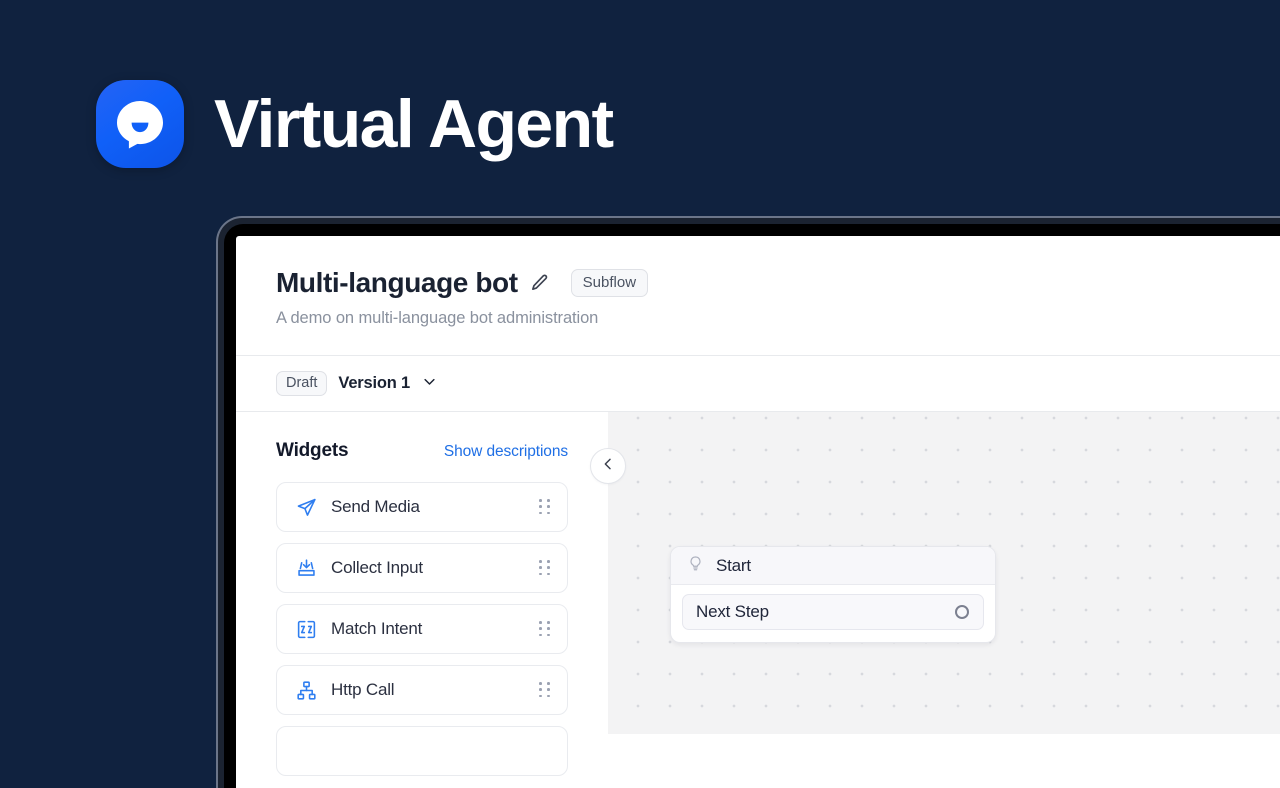 The height and width of the screenshot is (788, 1280). What do you see at coordinates (695, 566) in the screenshot?
I see `lightbulb-icon` at bounding box center [695, 566].